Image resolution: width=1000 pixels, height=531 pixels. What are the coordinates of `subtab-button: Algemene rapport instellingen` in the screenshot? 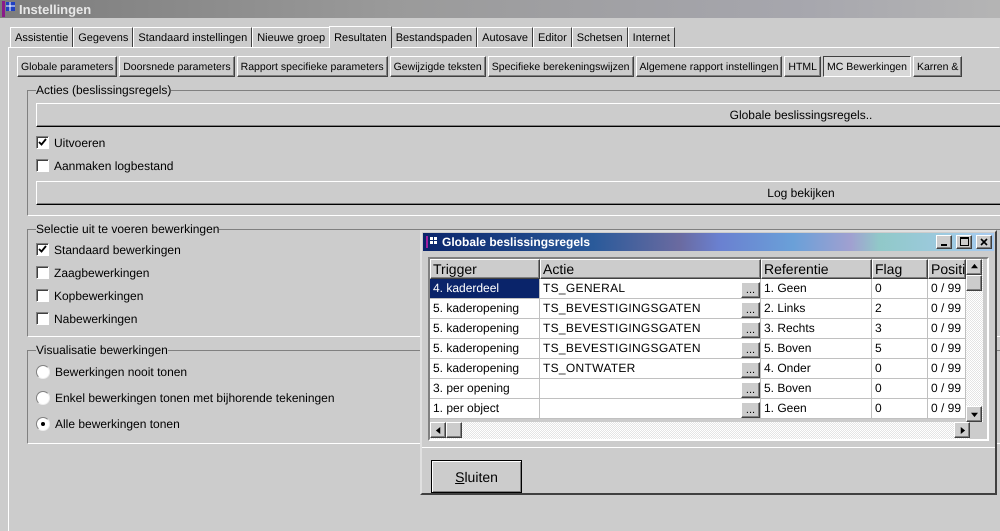 It's located at (709, 66).